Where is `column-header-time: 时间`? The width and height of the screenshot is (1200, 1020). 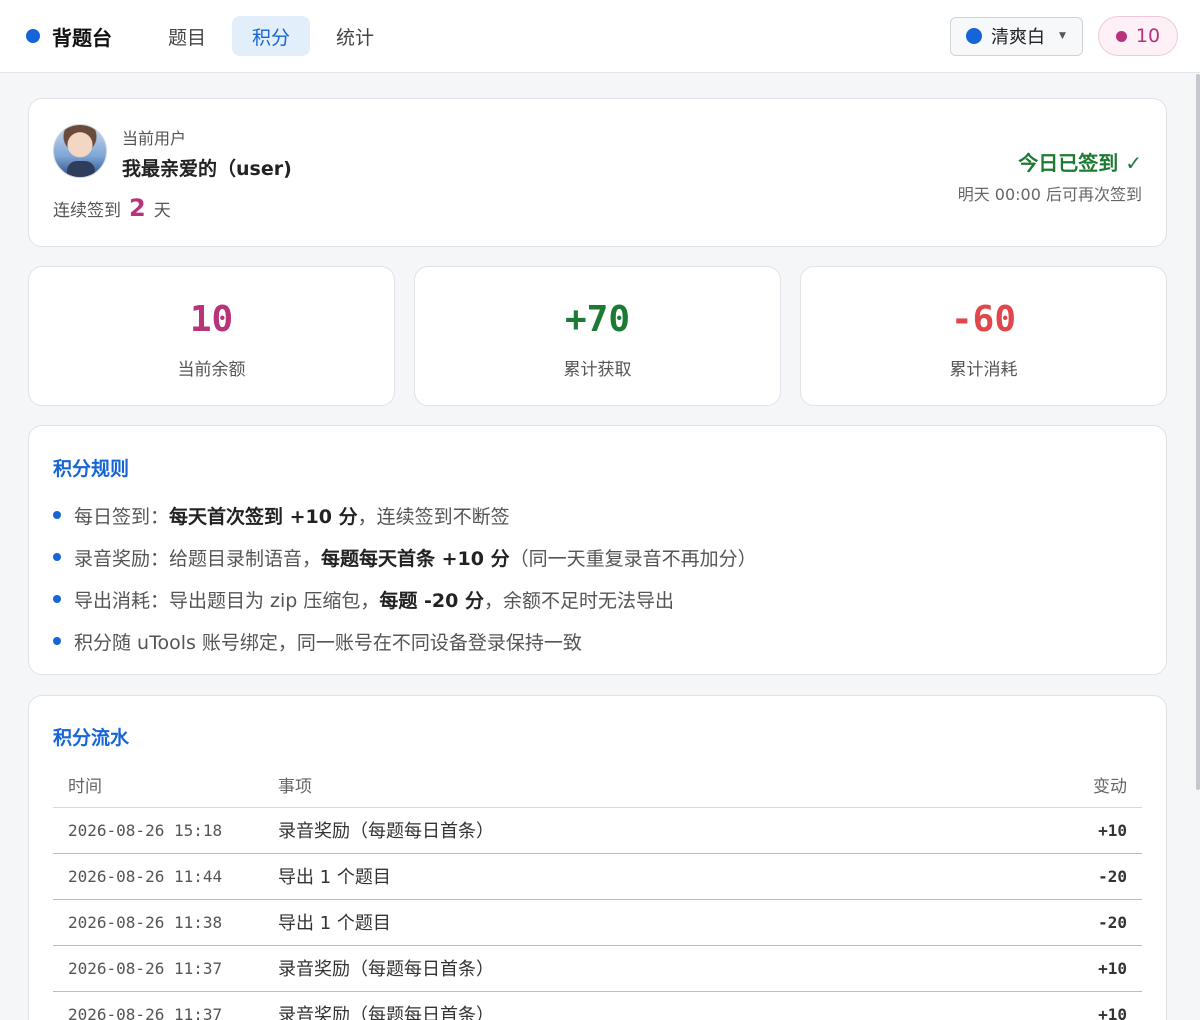 column-header-time: 时间 is located at coordinates (165, 785).